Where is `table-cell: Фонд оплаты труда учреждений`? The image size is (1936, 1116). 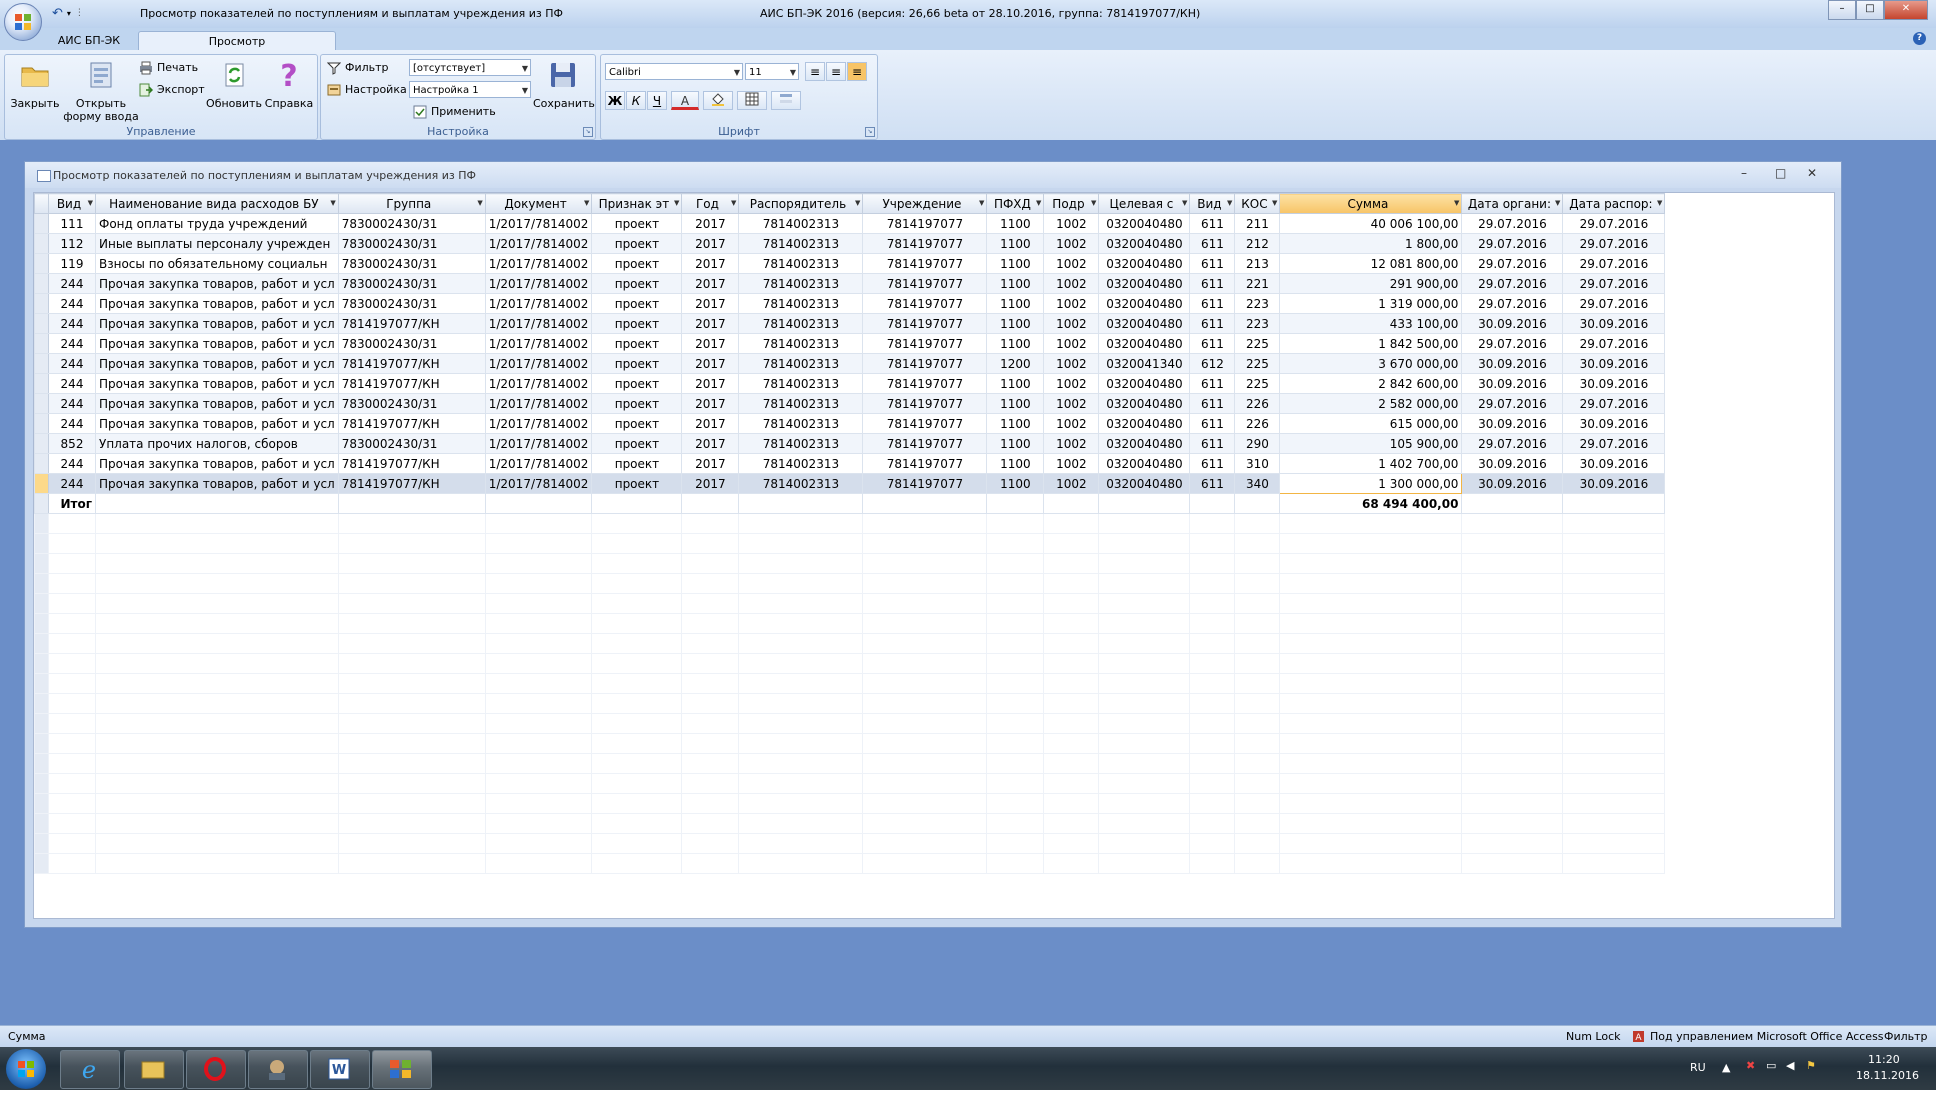
table-cell: Фонд оплаты труда учреждений is located at coordinates (217, 223).